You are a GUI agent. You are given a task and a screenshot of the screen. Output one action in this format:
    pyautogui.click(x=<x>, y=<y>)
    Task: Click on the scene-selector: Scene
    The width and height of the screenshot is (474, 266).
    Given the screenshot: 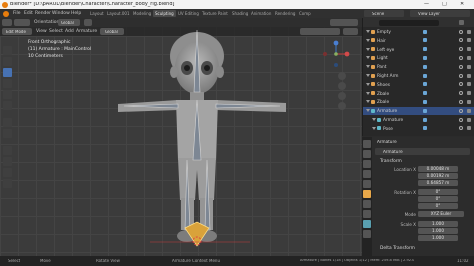 What is the action you would take?
    pyautogui.click(x=384, y=13)
    